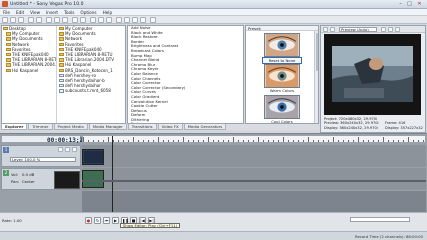 Image resolution: width=427 pixels, height=240 pixels. What do you see at coordinates (65, 20) in the screenshot?
I see `paste-icon` at bounding box center [65, 20].